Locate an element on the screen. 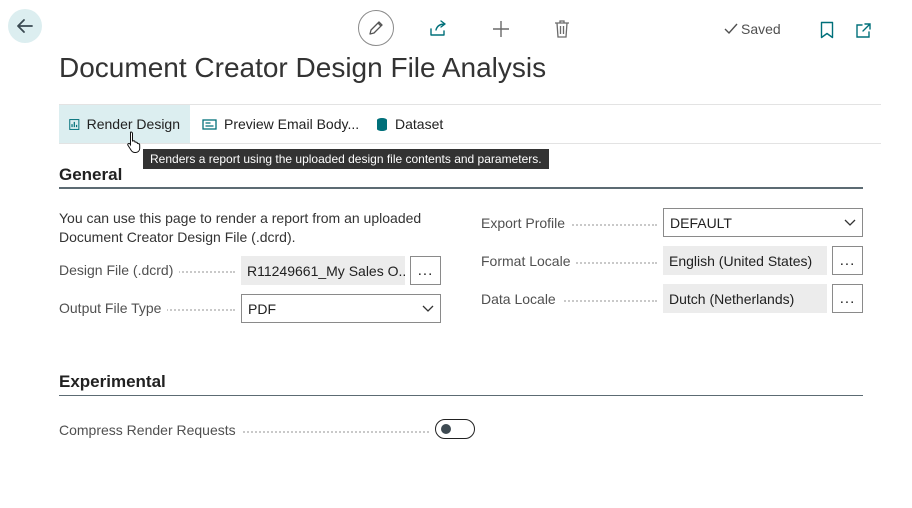  new-button is located at coordinates (501, 29).